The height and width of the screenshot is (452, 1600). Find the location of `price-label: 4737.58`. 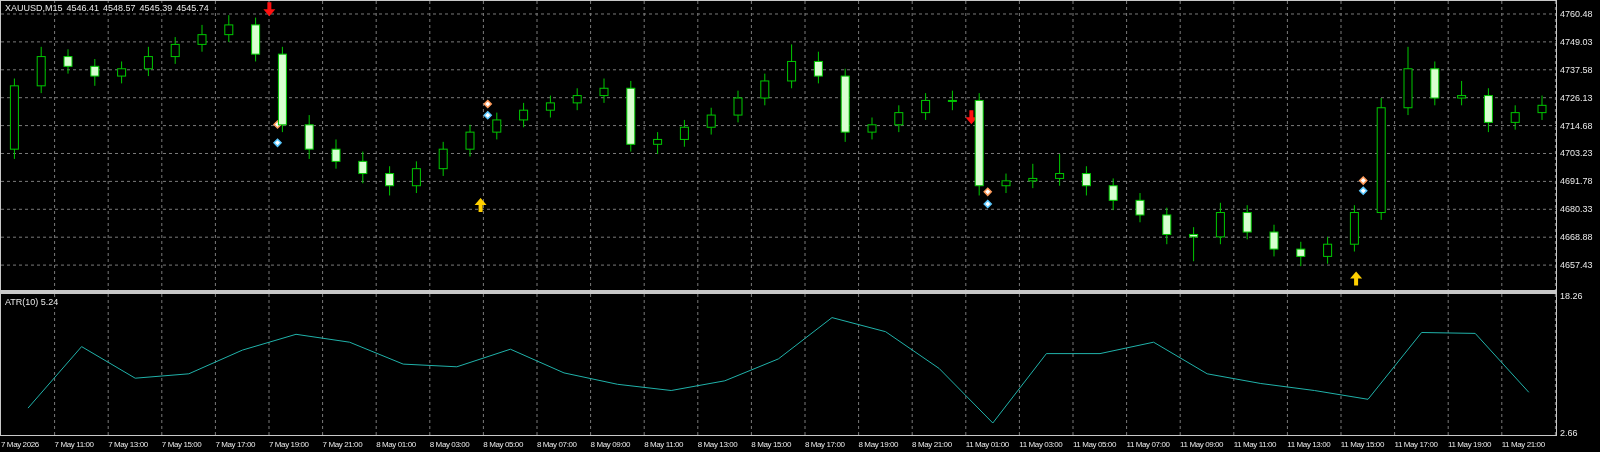

price-label: 4737.58 is located at coordinates (1576, 69).